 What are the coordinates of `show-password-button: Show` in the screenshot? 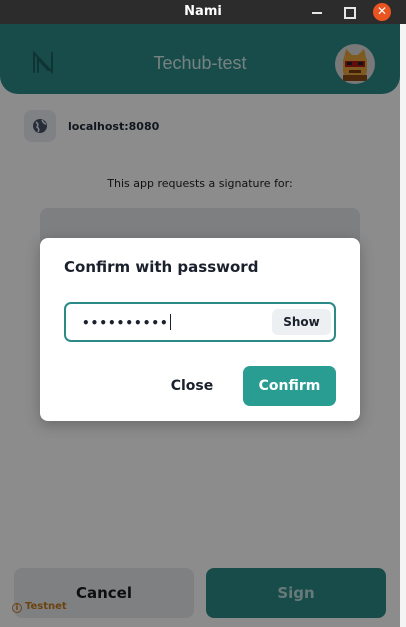 It's located at (301, 322).